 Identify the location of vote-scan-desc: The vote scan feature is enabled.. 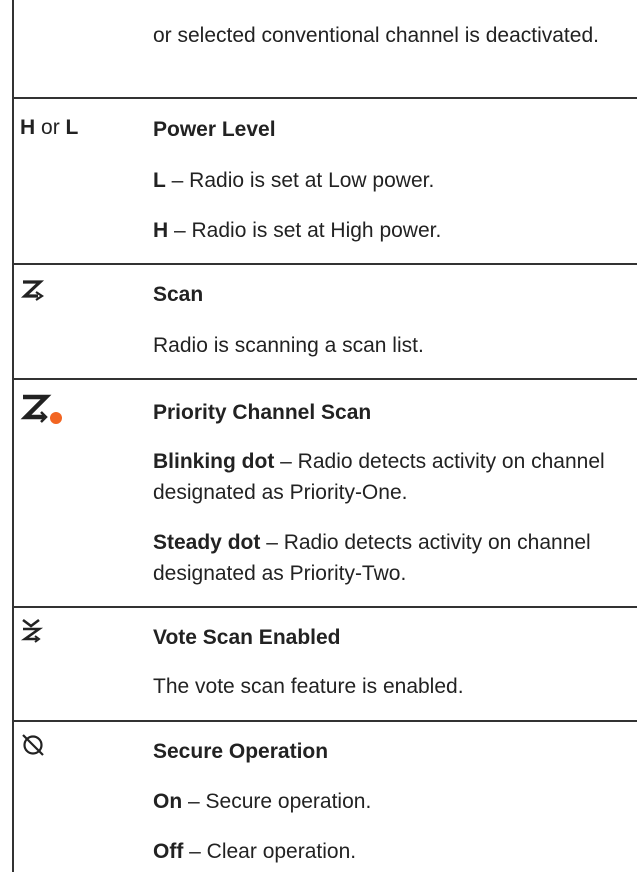
(308, 686).